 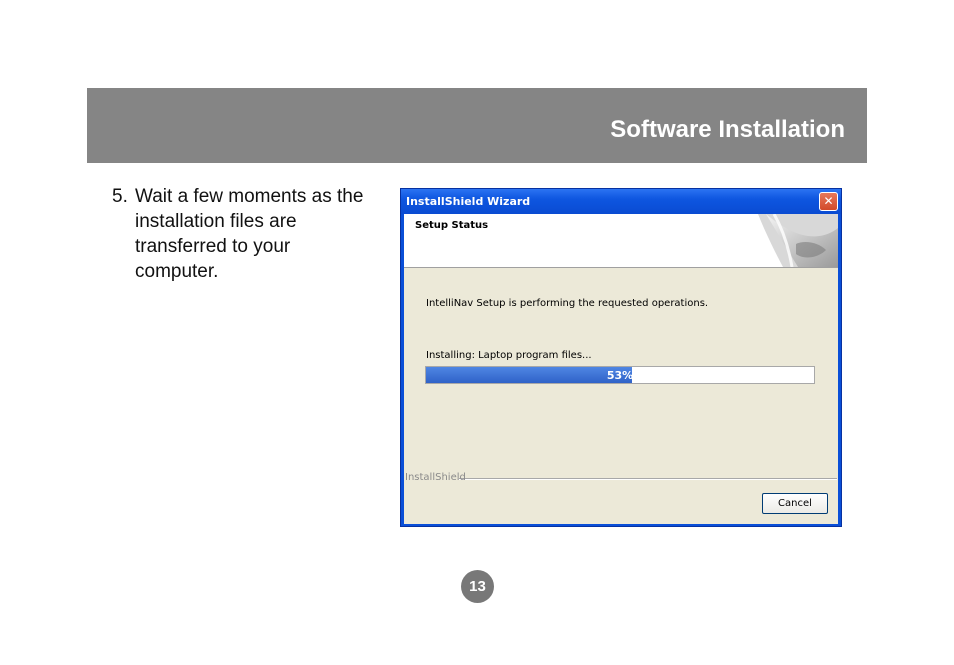 I want to click on dialog-title: InstallShield Wizard, so click(x=468, y=201).